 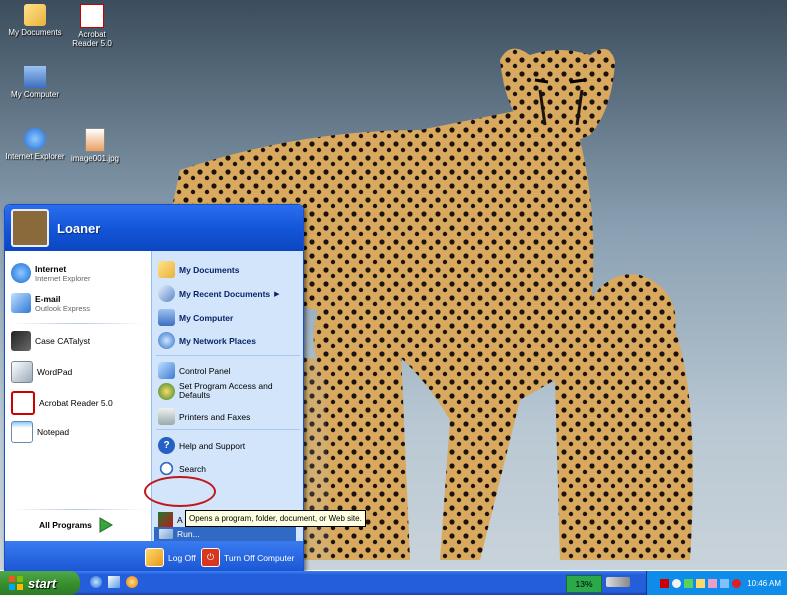 What do you see at coordinates (393, 583) in the screenshot?
I see `taskbar: start 13% 10:46 AM` at bounding box center [393, 583].